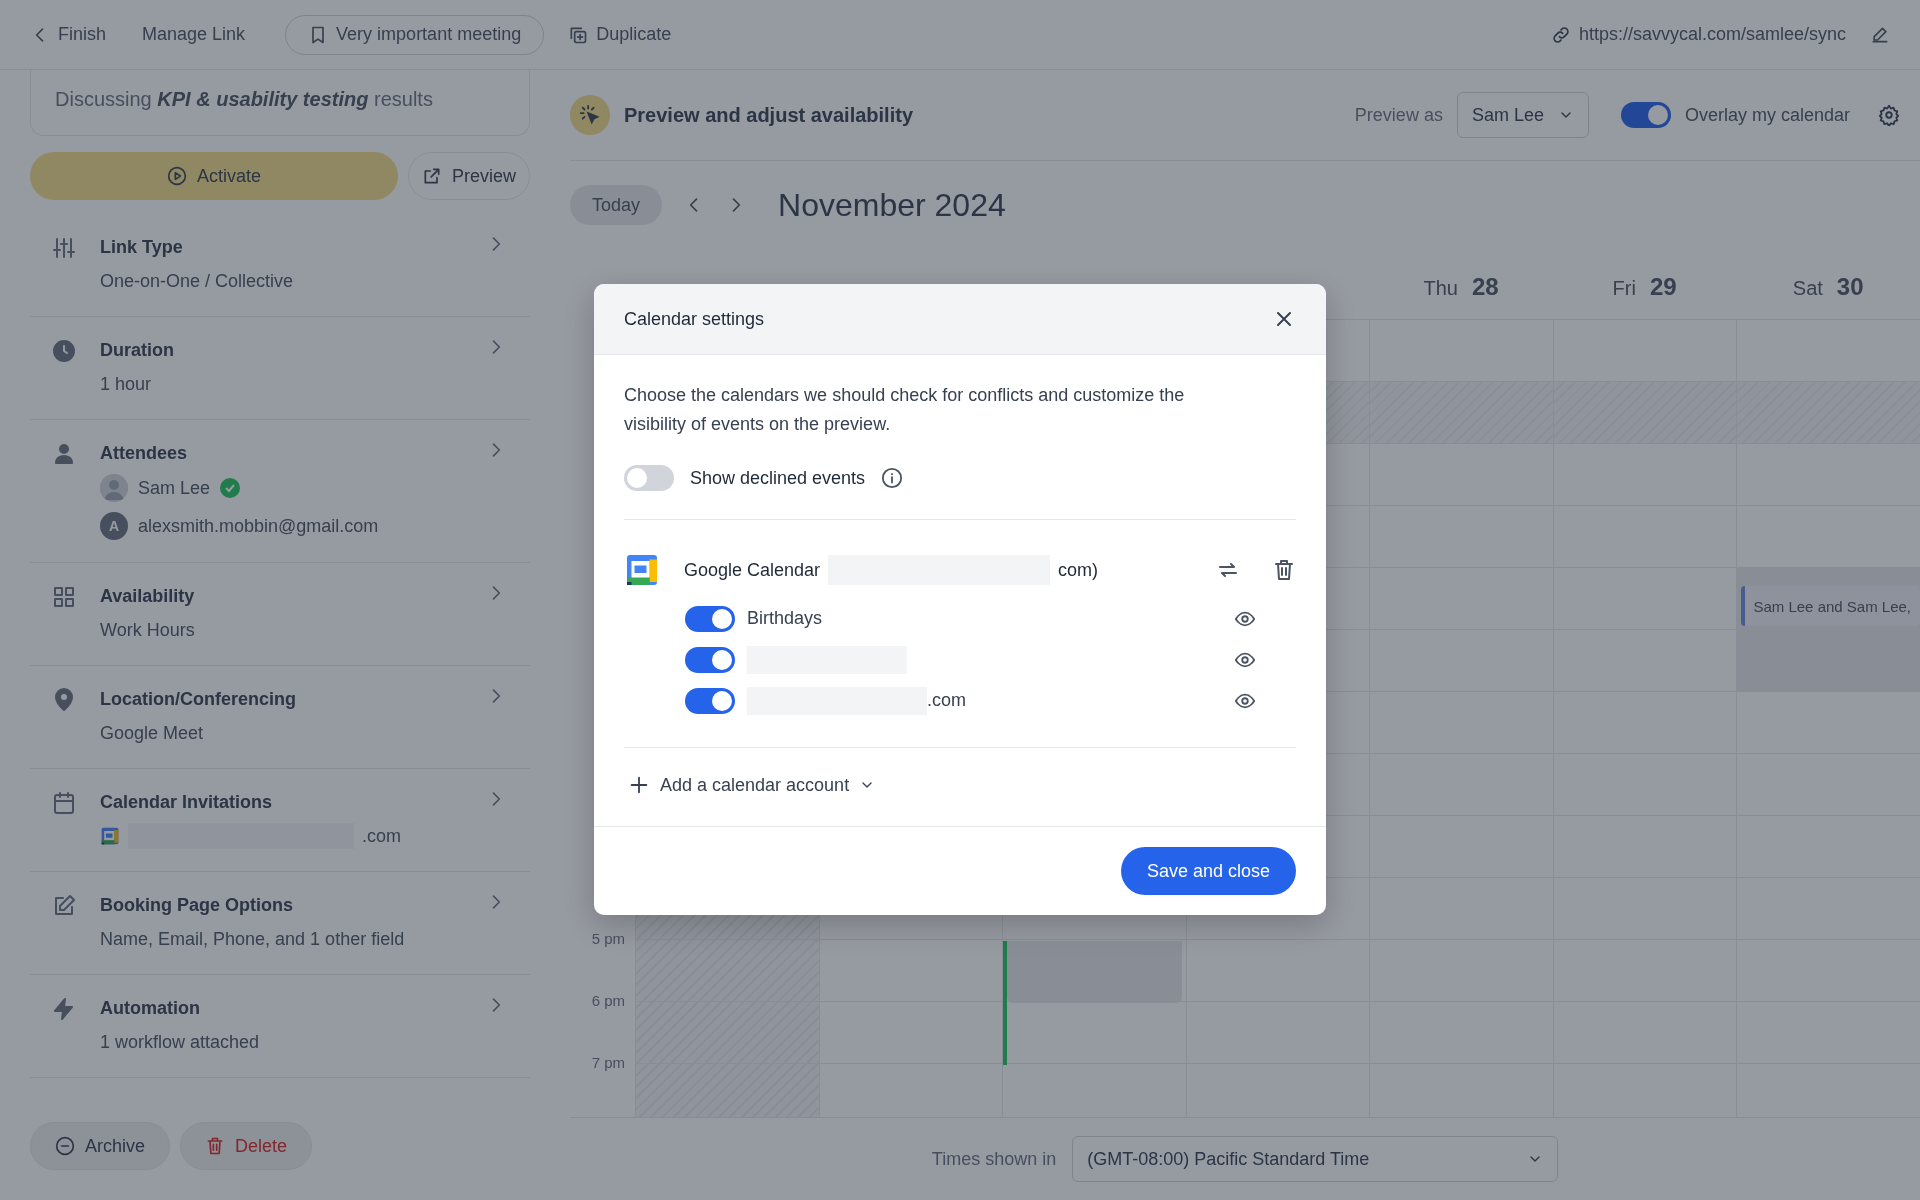  Describe the element at coordinates (280, 491) in the screenshot. I see `settings-item: Attendees Sam Lee A alexsmith.mobbin@gmail.com` at that location.